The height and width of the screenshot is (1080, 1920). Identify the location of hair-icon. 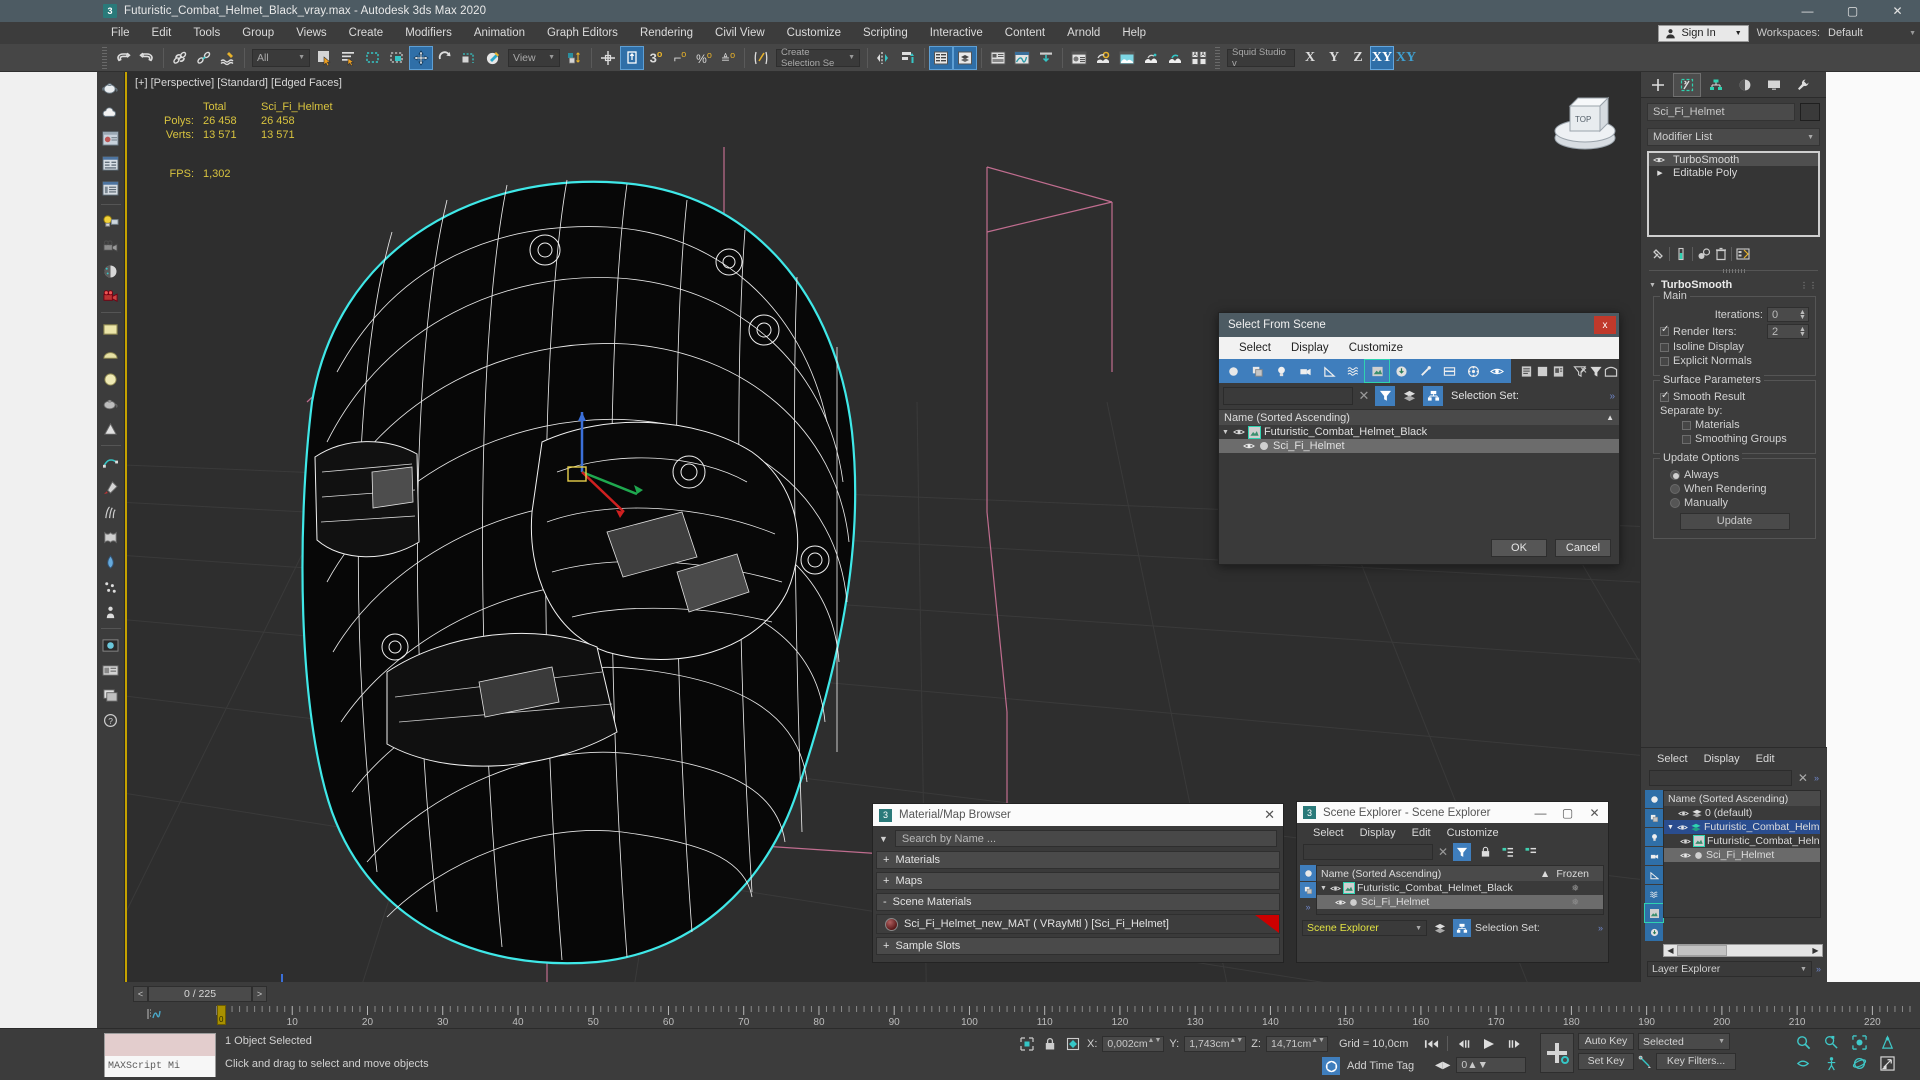
(111, 512).